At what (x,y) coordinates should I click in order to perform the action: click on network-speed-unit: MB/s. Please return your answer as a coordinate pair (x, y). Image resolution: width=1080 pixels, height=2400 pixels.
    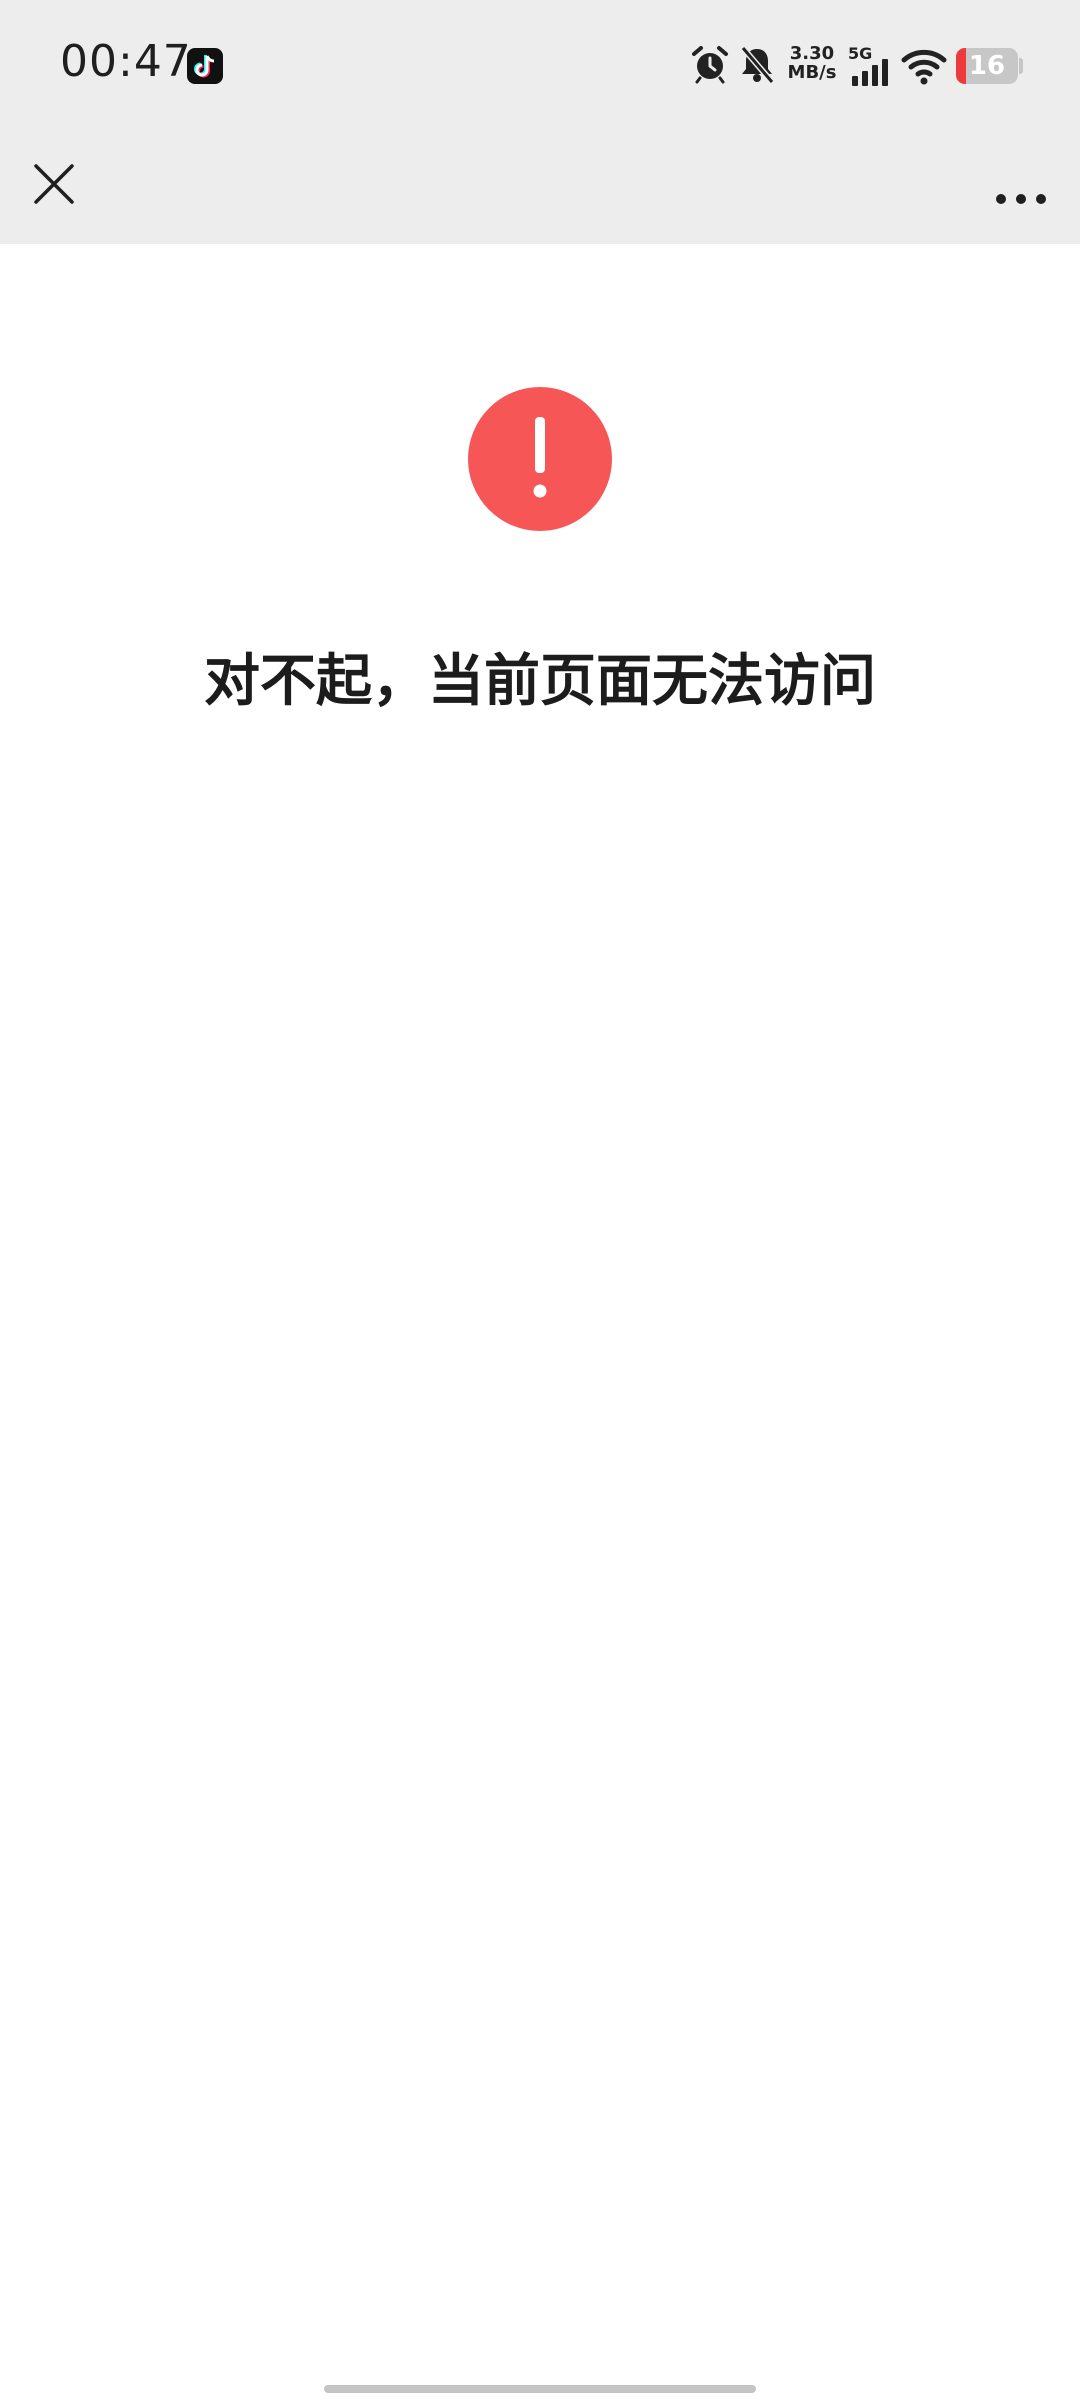
    Looking at the image, I should click on (812, 72).